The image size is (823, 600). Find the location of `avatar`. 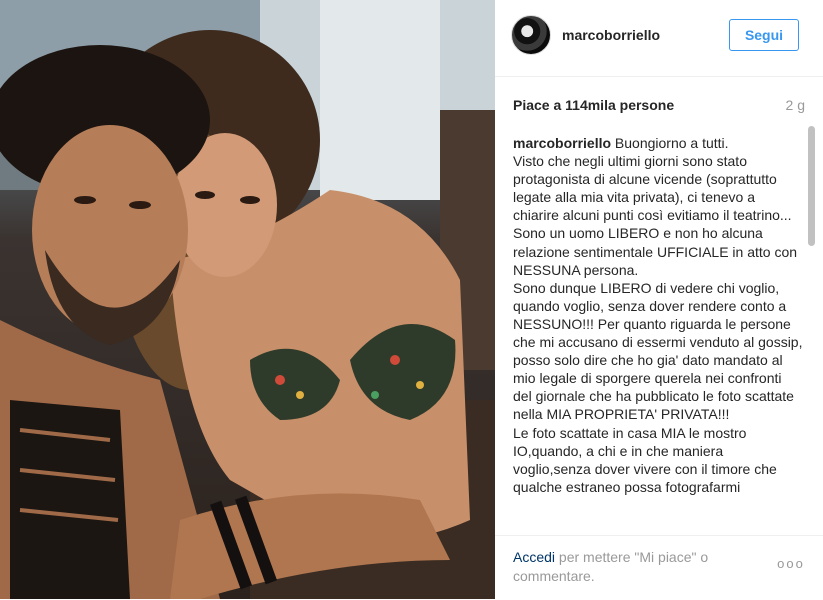

avatar is located at coordinates (531, 35).